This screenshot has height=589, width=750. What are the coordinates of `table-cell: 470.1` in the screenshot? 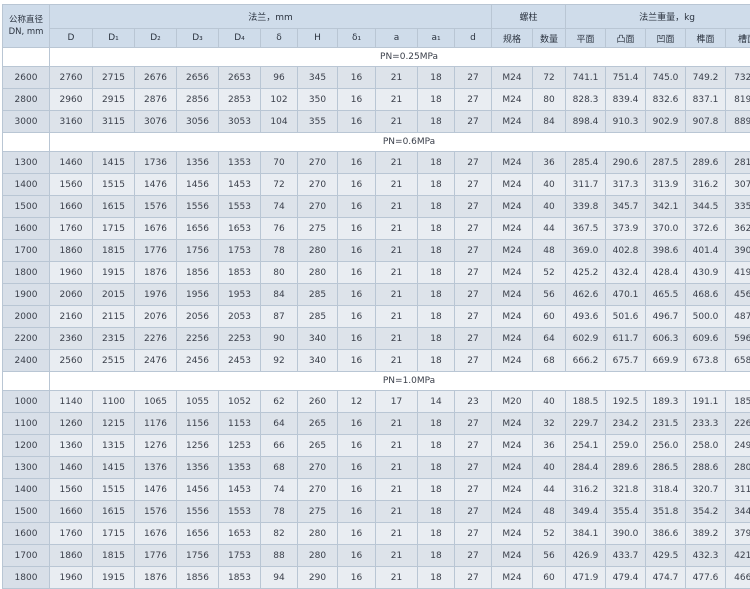 It's located at (626, 295).